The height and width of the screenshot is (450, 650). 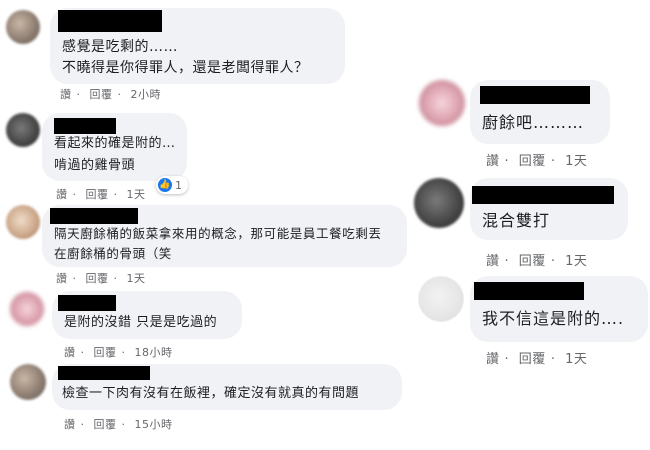 I want to click on comment-text-line: 是附的沒錯 只是是吃過的, so click(x=141, y=322).